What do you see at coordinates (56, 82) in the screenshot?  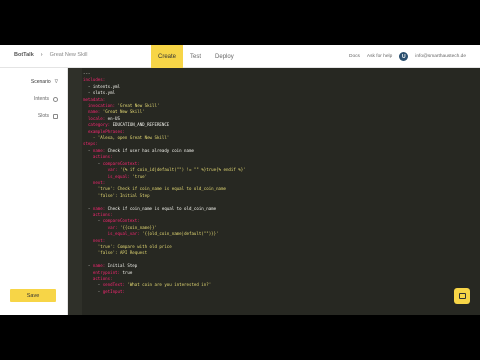 I see `filter-icon: ∇` at bounding box center [56, 82].